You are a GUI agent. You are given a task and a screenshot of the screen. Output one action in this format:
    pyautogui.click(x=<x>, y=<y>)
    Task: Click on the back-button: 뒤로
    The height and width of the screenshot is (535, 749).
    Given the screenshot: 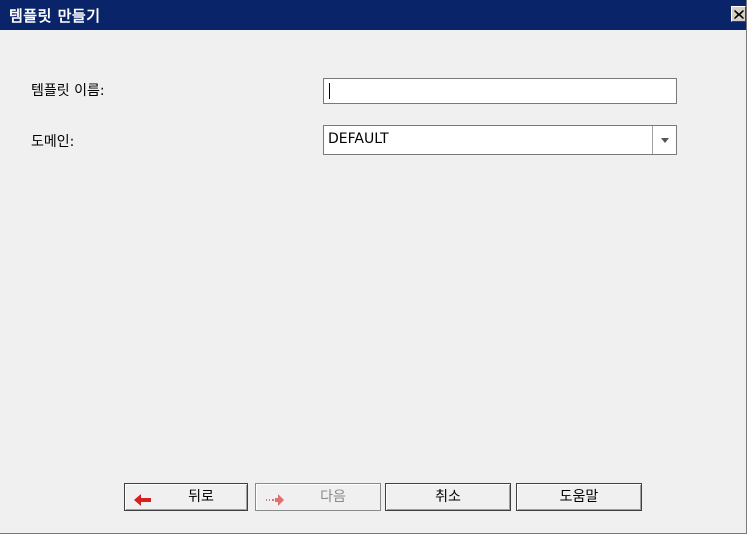 What is the action you would take?
    pyautogui.click(x=186, y=497)
    